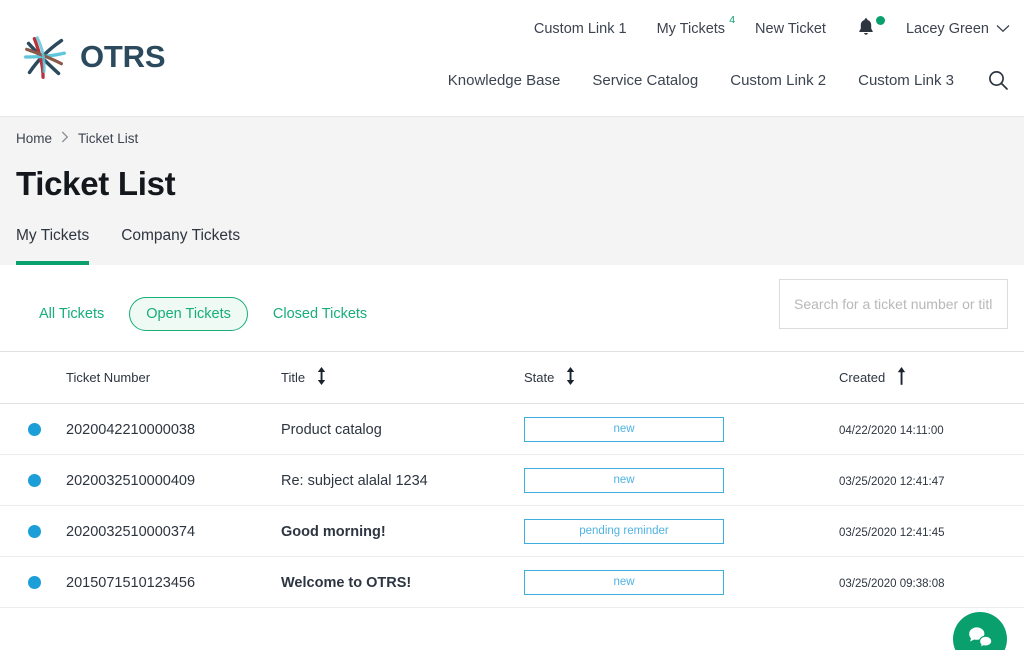  I want to click on table-header-row: Ticket Number Title State Created, so click(512, 377).